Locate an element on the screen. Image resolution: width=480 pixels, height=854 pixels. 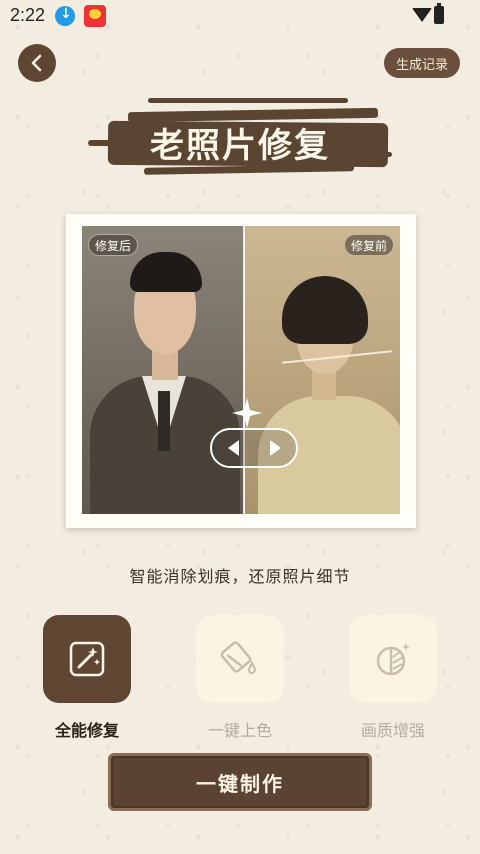
status-bar: 2:22 is located at coordinates (240, 16).